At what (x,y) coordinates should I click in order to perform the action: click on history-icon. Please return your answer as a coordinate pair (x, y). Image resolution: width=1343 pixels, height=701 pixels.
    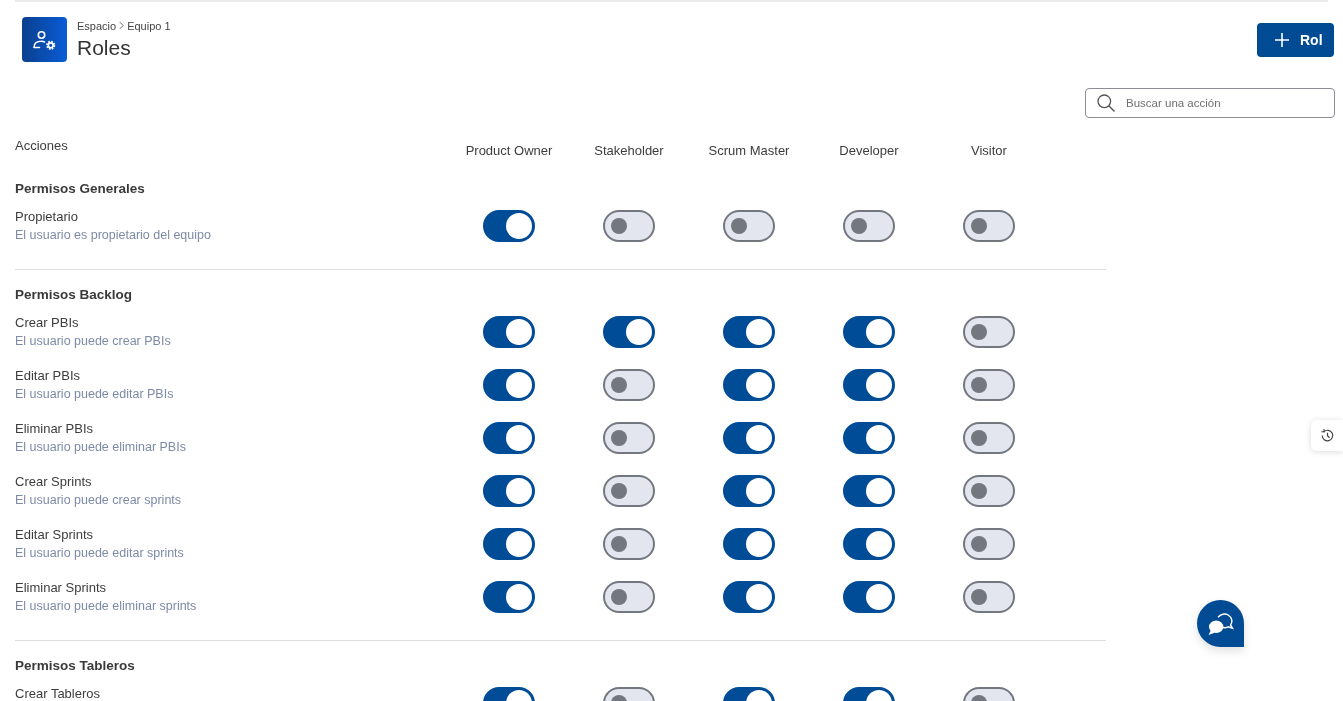
    Looking at the image, I should click on (1327, 435).